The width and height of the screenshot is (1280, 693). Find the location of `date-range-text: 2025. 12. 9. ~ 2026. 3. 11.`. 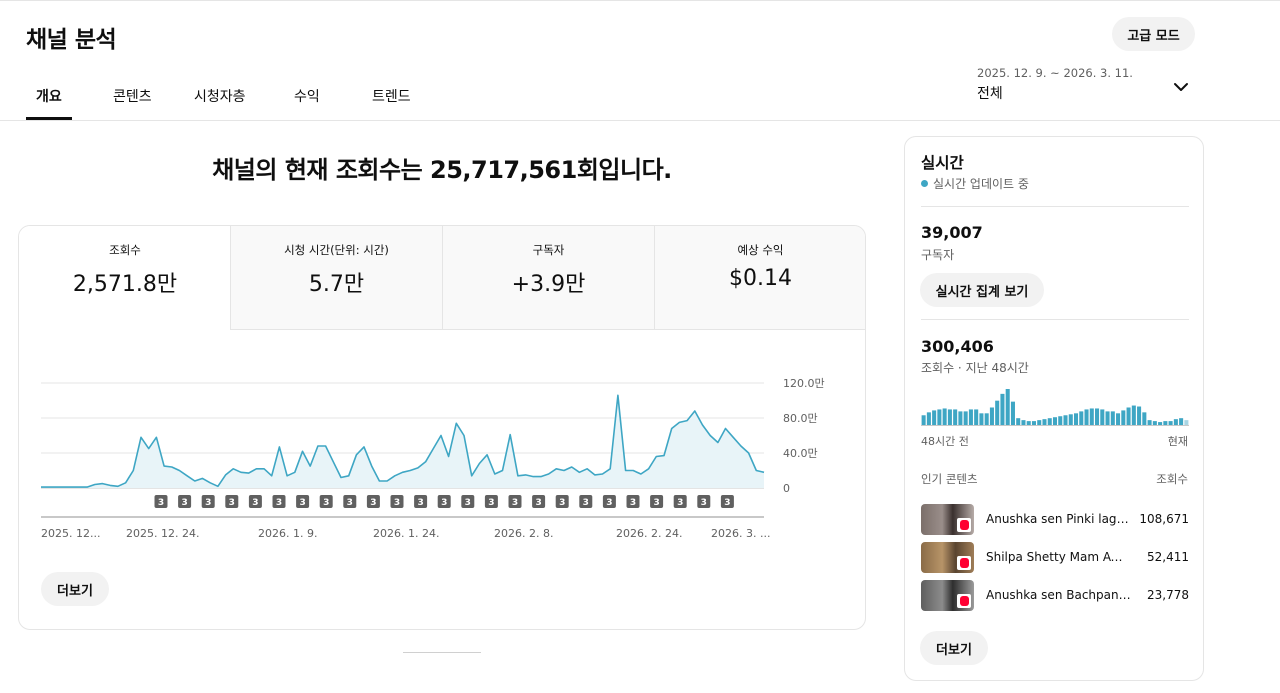

date-range-text: 2025. 12. 9. ~ 2026. 3. 11. is located at coordinates (1055, 73).